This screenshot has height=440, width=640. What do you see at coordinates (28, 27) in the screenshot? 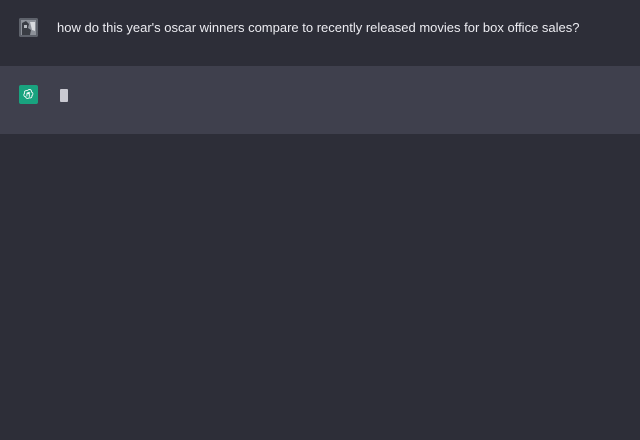
I see `user-photo-icon` at bounding box center [28, 27].